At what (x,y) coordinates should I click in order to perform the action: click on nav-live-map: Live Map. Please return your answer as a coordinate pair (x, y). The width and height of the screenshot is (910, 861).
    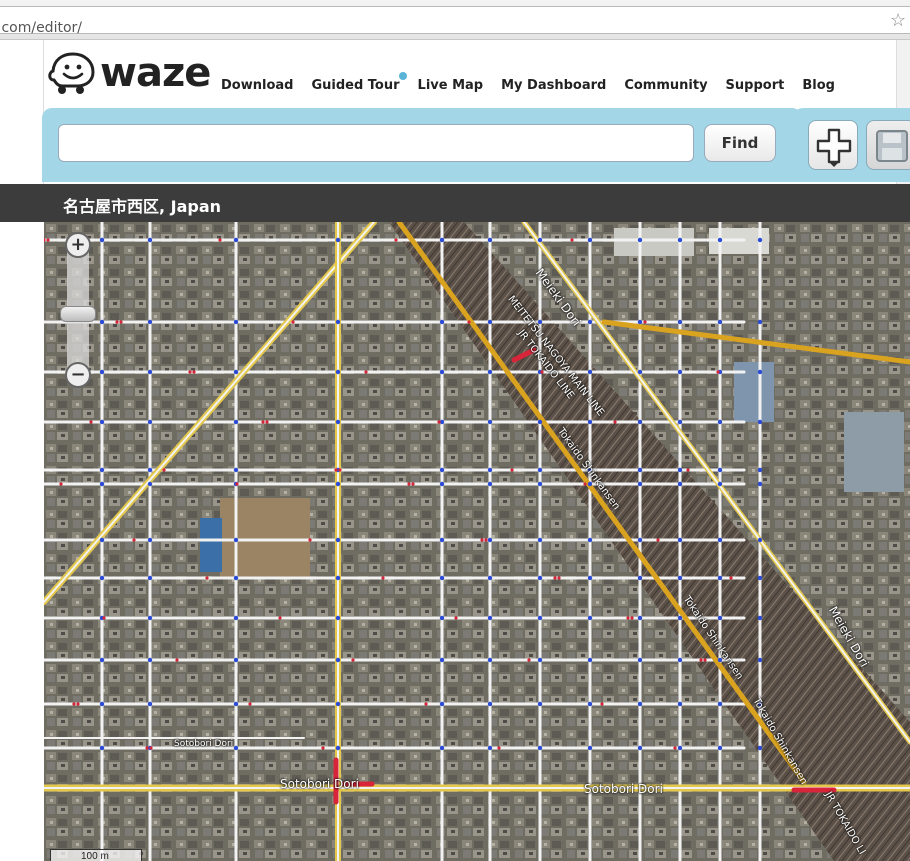
    Looking at the image, I should click on (451, 85).